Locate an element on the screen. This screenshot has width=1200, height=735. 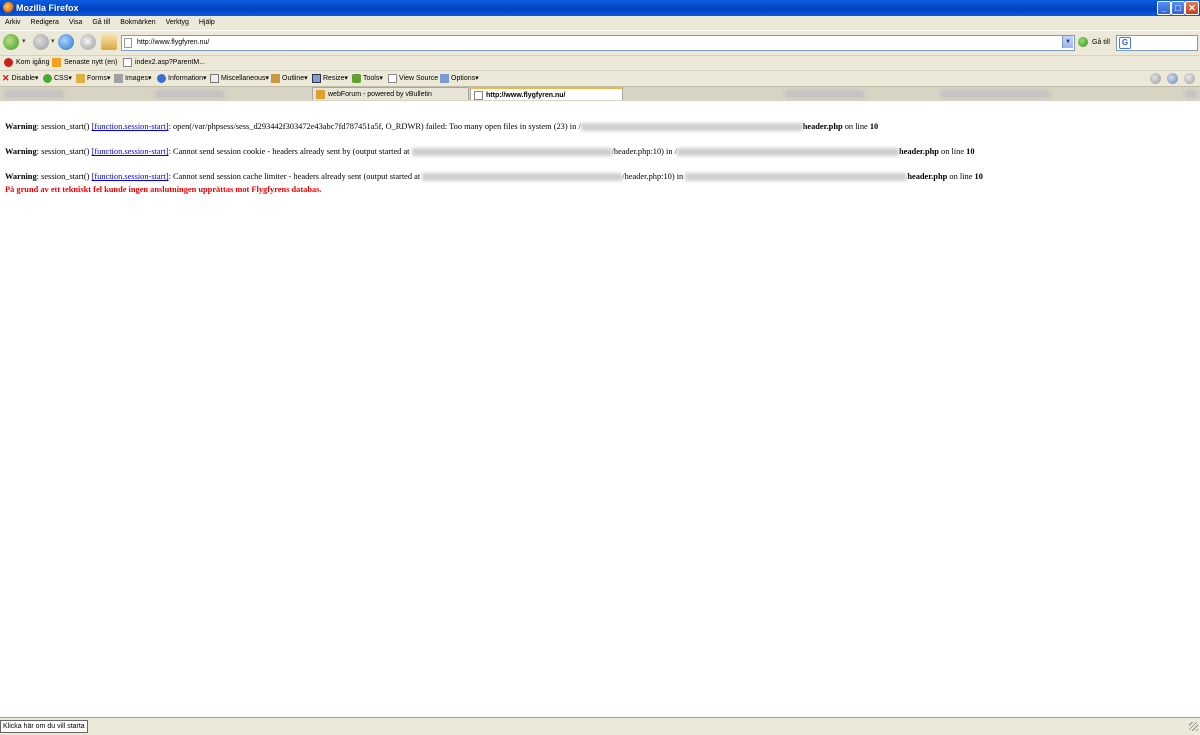
dev-images: Images▾ is located at coordinates (132, 78).